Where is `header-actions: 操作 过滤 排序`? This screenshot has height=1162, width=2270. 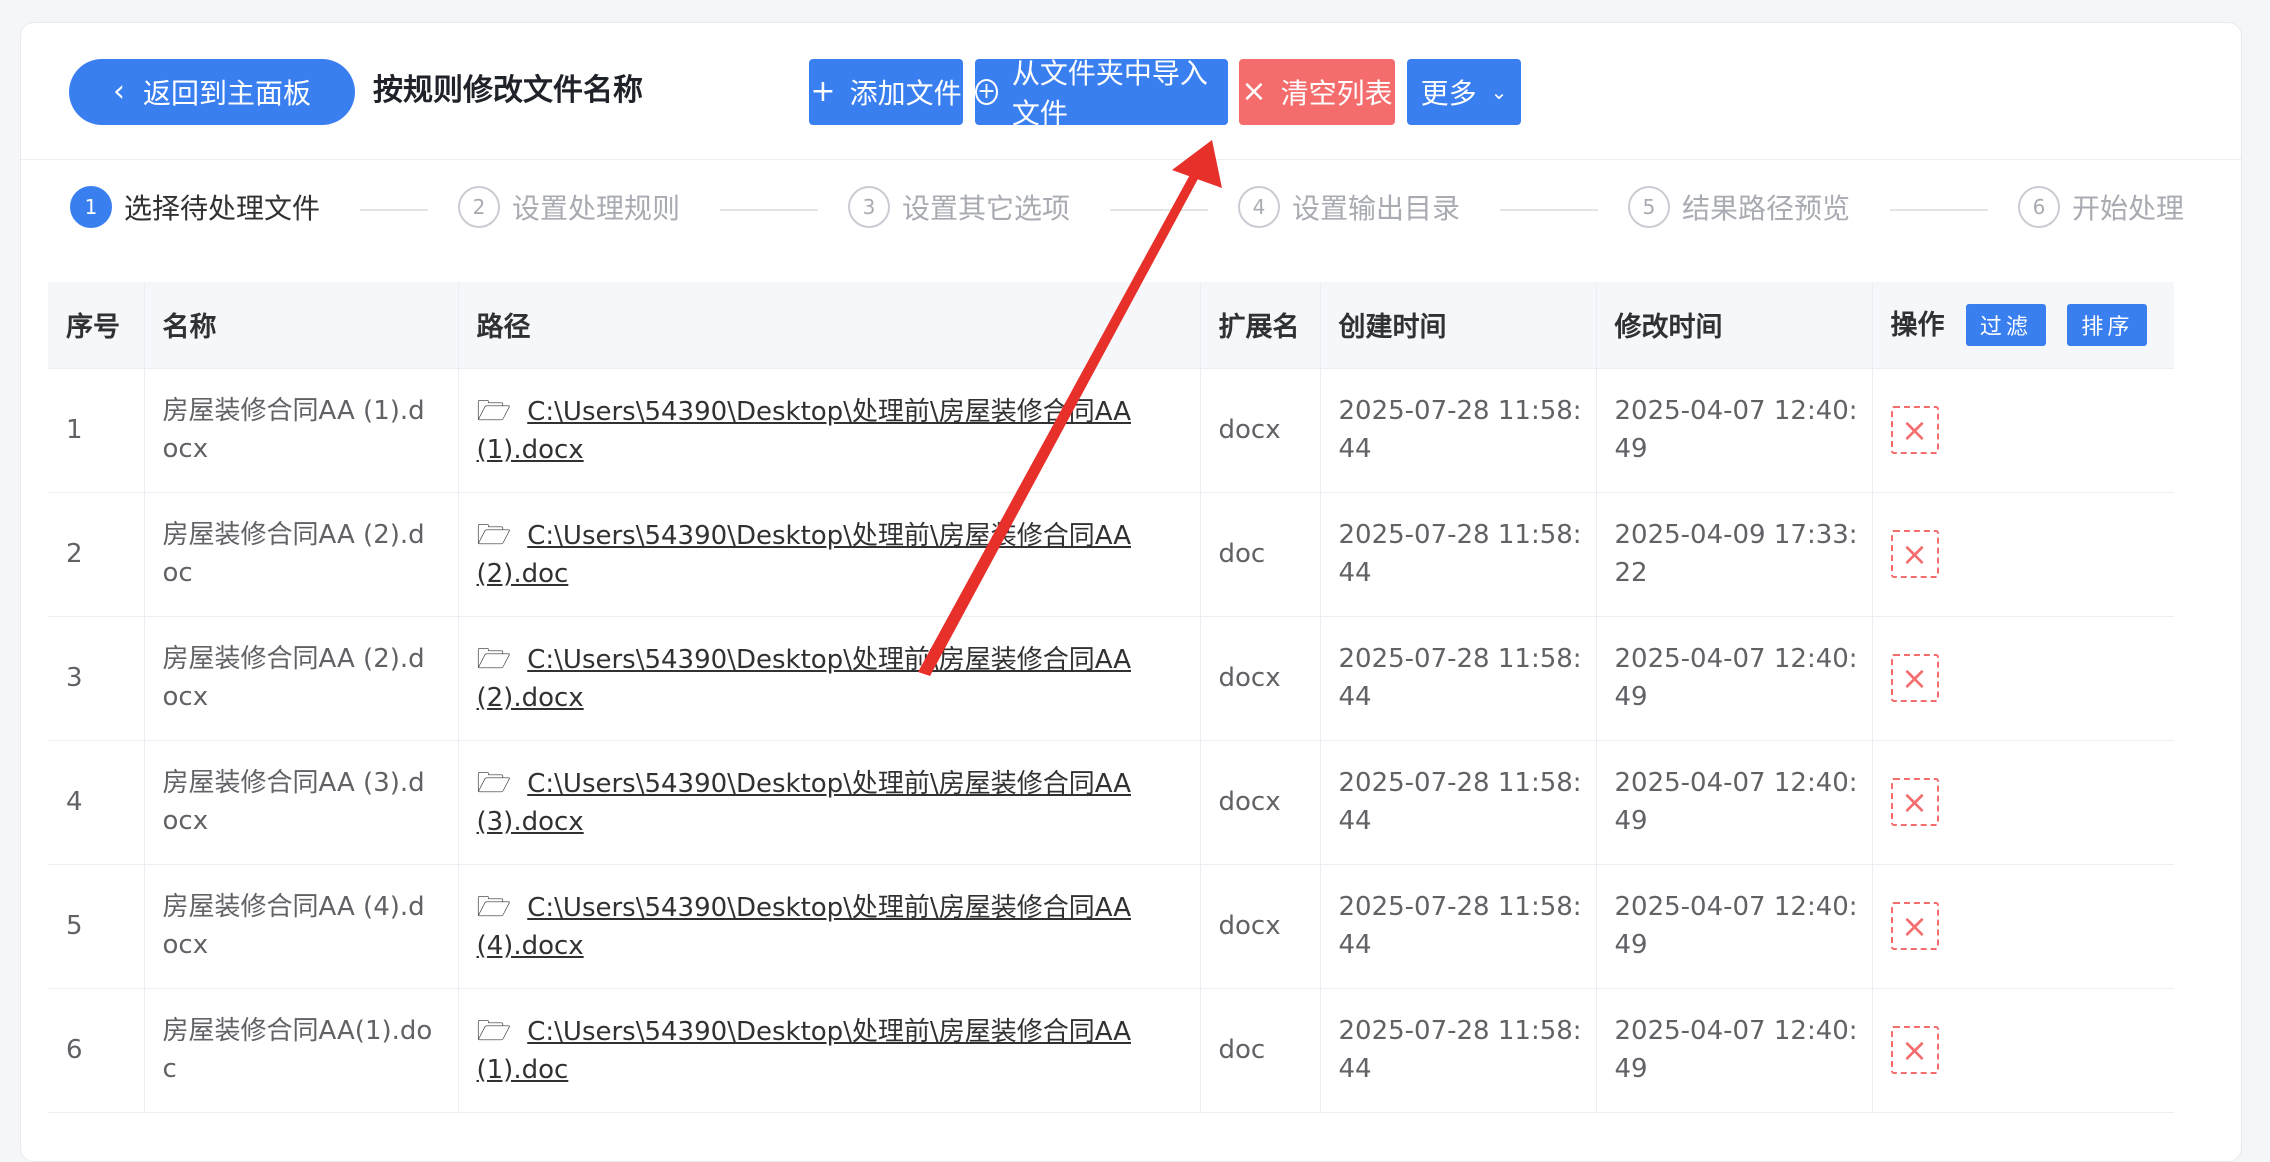 header-actions: 操作 过滤 排序 is located at coordinates (2023, 325).